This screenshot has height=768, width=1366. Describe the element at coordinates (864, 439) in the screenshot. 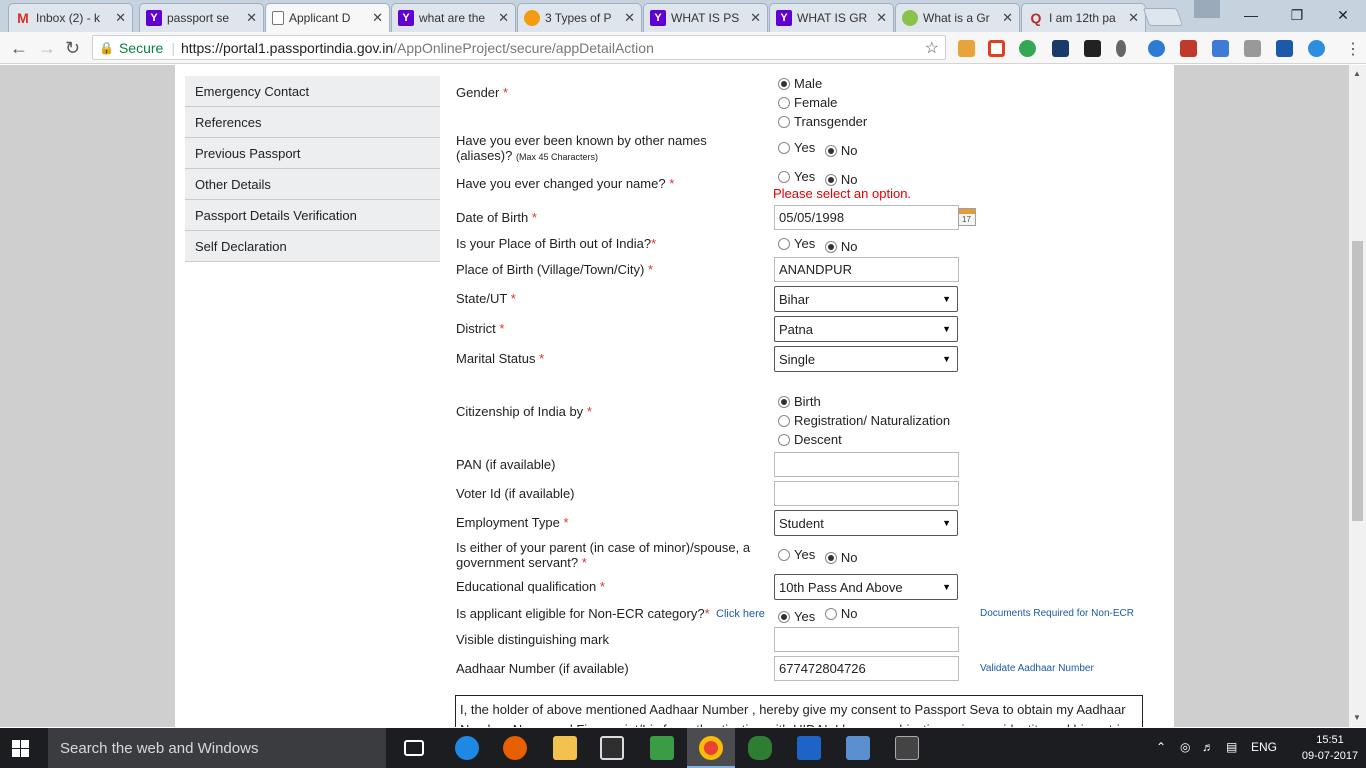

I see `citizenship-option-descent: Descent` at that location.